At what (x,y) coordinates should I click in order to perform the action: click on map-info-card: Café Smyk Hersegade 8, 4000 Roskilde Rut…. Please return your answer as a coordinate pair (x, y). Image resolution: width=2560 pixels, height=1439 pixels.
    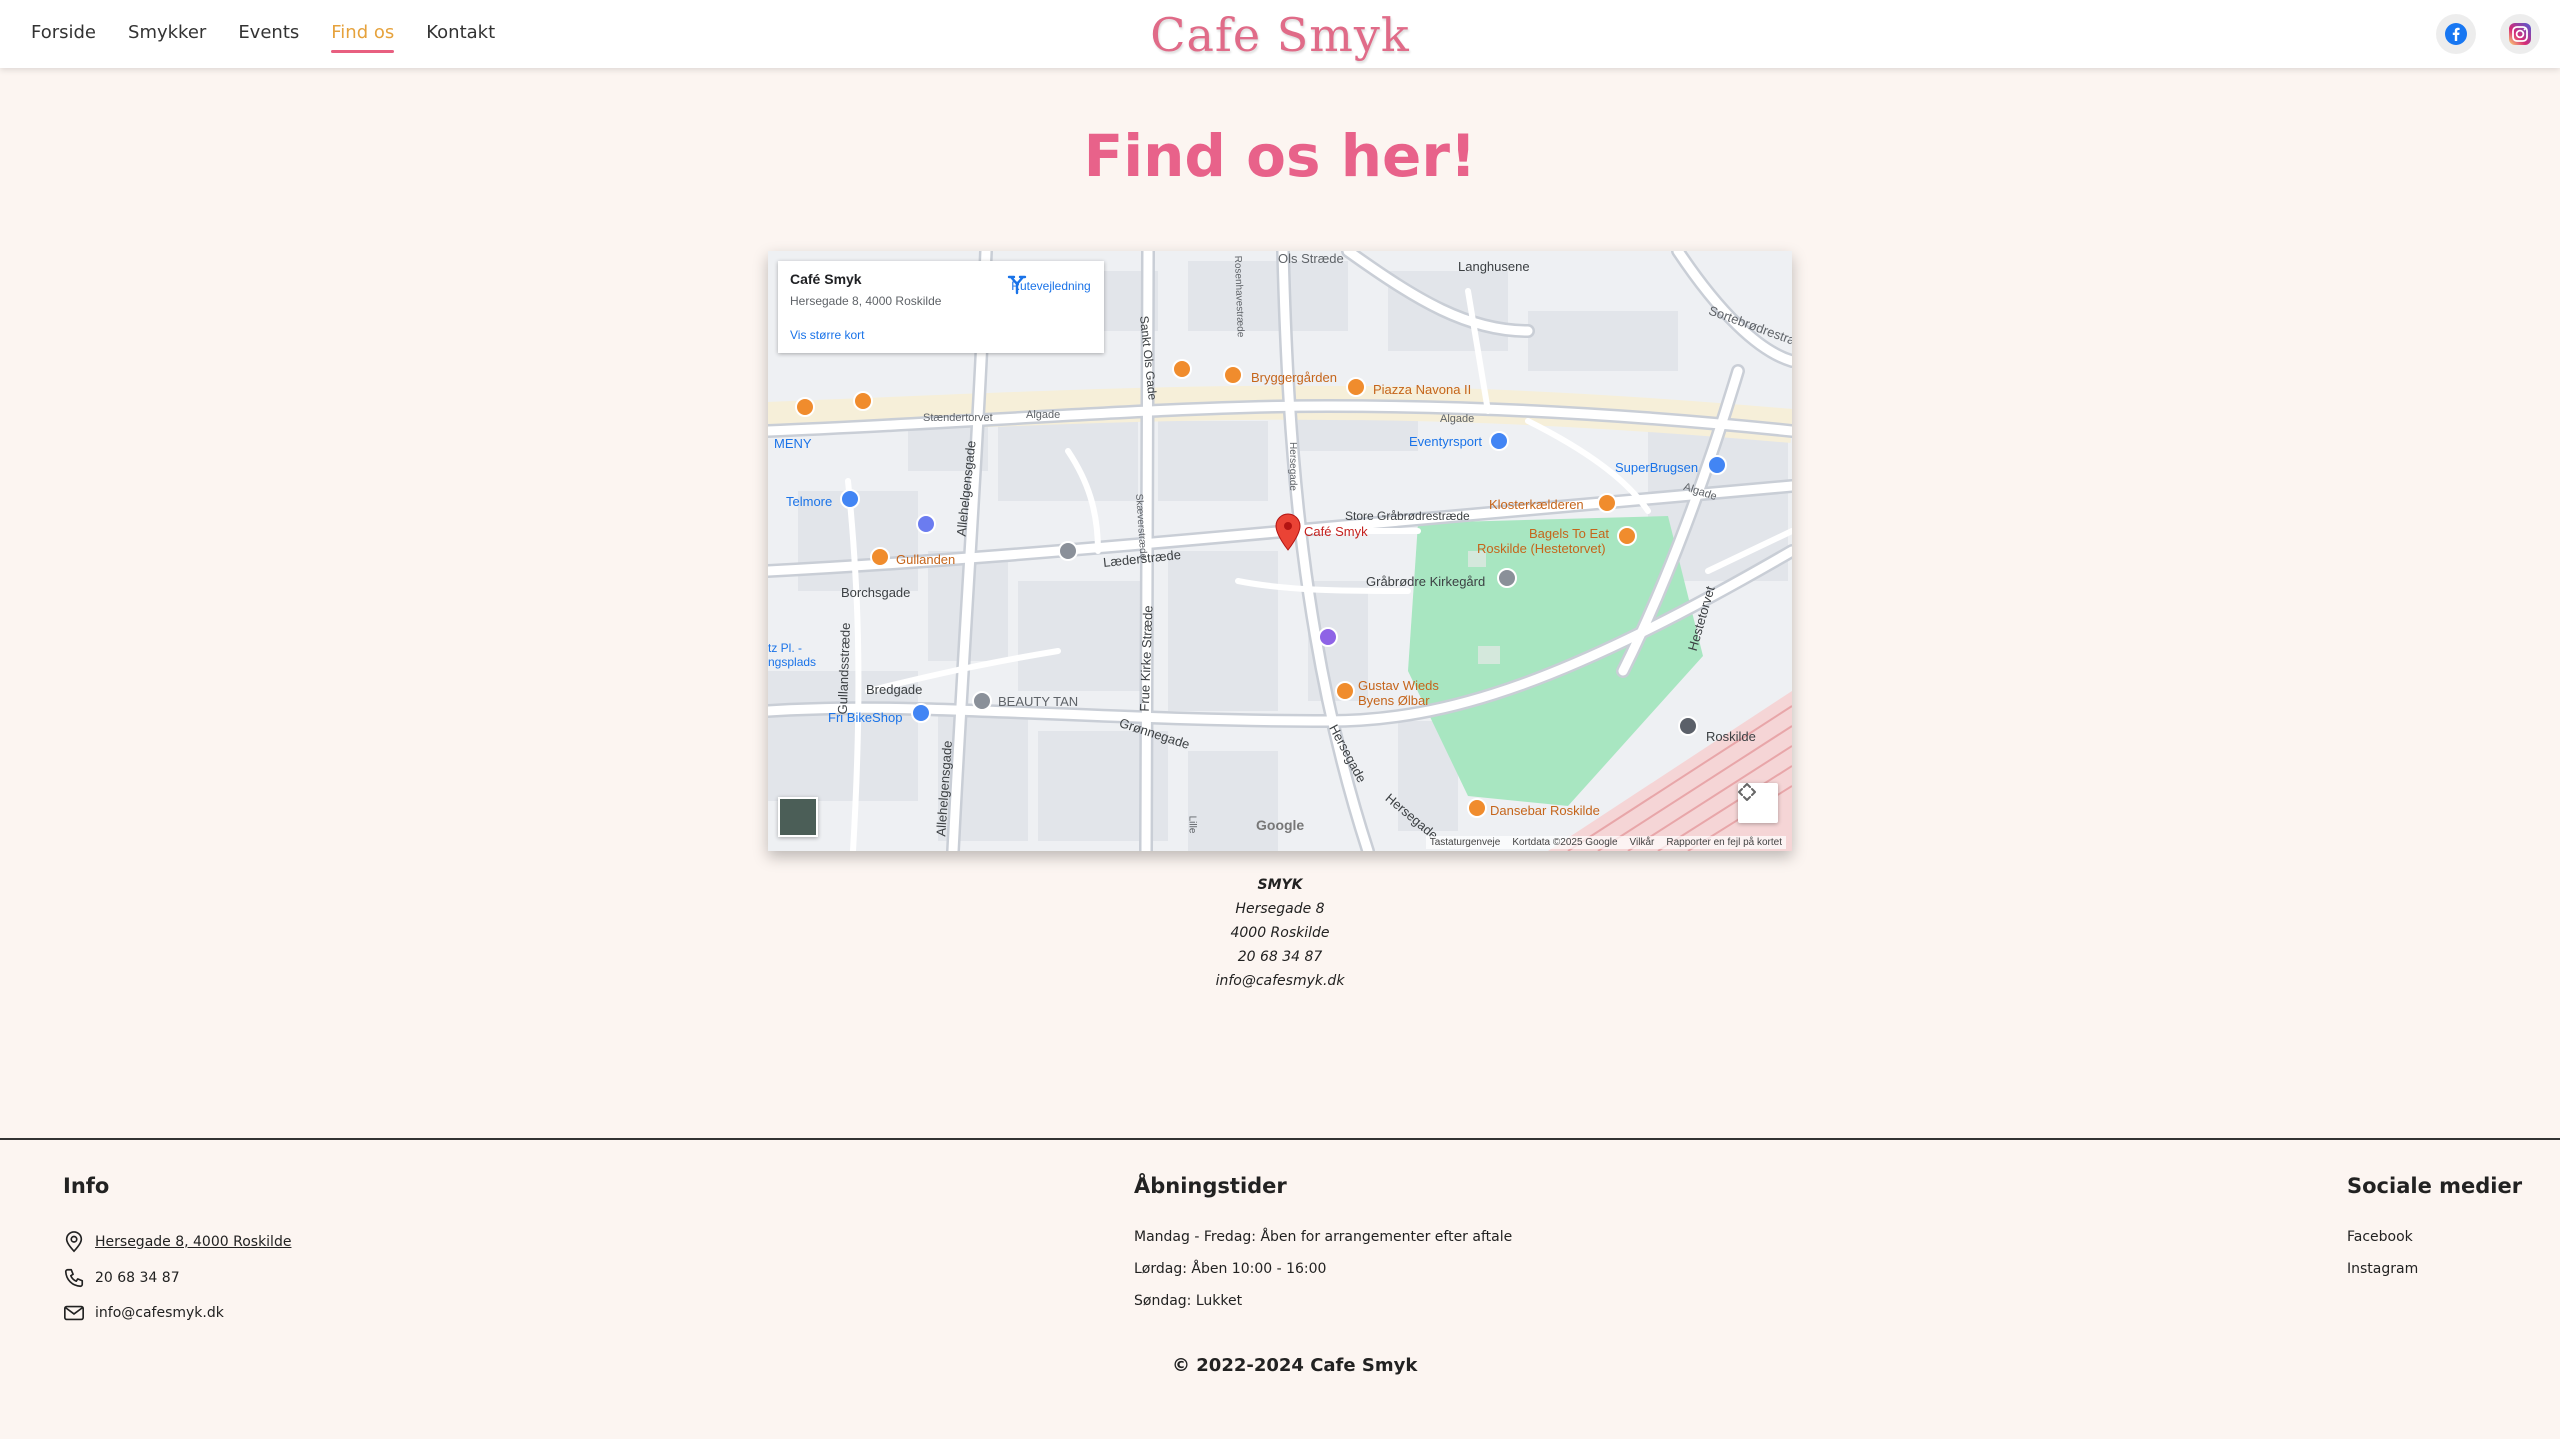
    Looking at the image, I should click on (941, 307).